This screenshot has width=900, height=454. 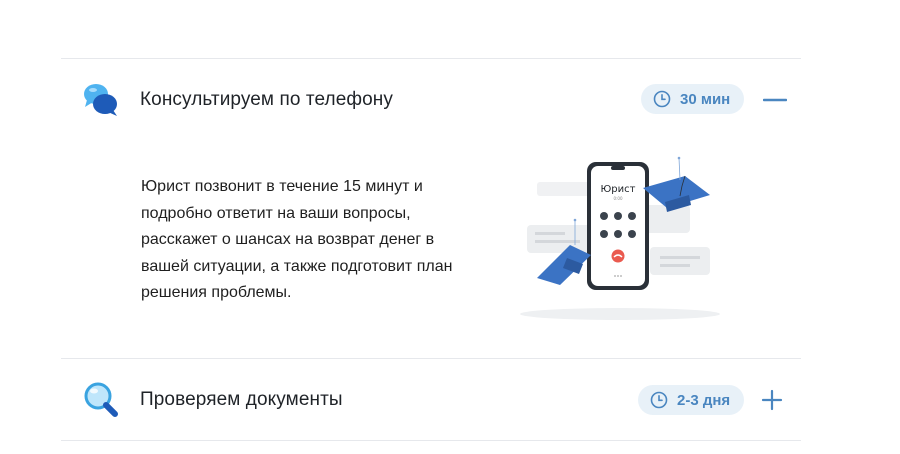 I want to click on accordion-header-document-check: Проверяем документы 2-3 дня, so click(x=431, y=400).